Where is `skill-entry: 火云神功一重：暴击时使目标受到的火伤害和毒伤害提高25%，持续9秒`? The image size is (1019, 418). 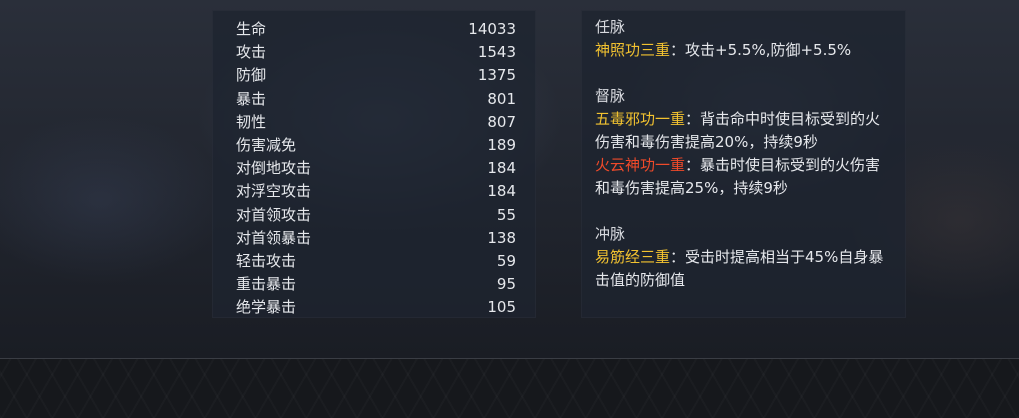 skill-entry: 火云神功一重：暴击时使目标受到的火伤害和毒伤害提高25%，持续9秒 is located at coordinates (745, 177).